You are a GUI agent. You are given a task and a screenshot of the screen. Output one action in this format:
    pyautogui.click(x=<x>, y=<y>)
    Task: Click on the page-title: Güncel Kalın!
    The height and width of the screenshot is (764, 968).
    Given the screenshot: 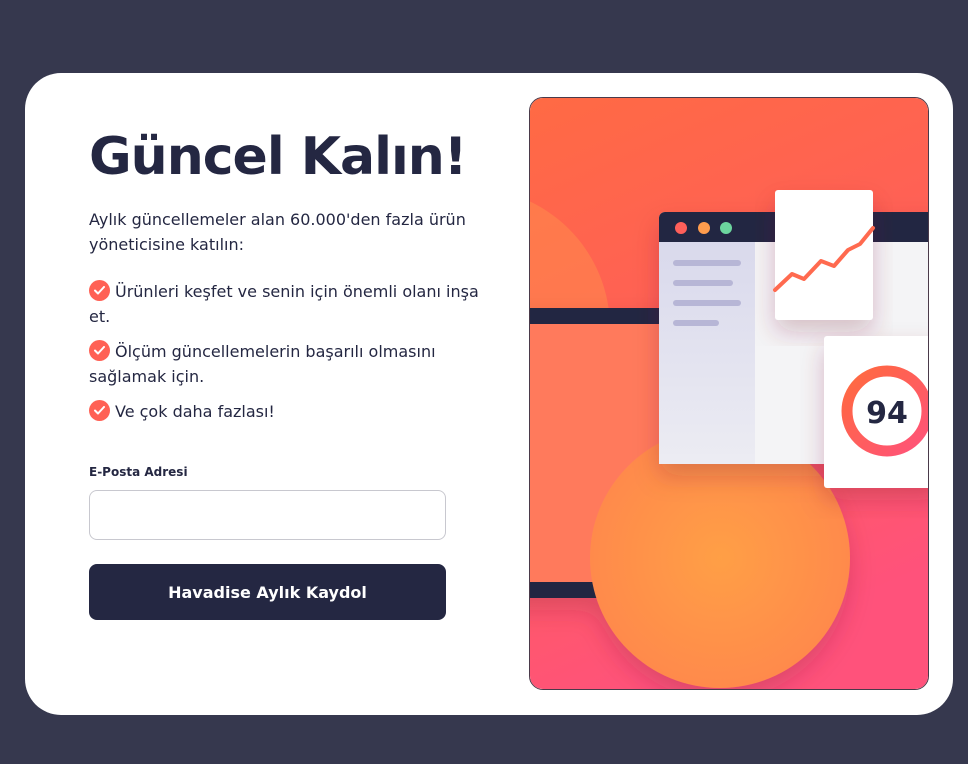 What is the action you would take?
    pyautogui.click(x=278, y=157)
    